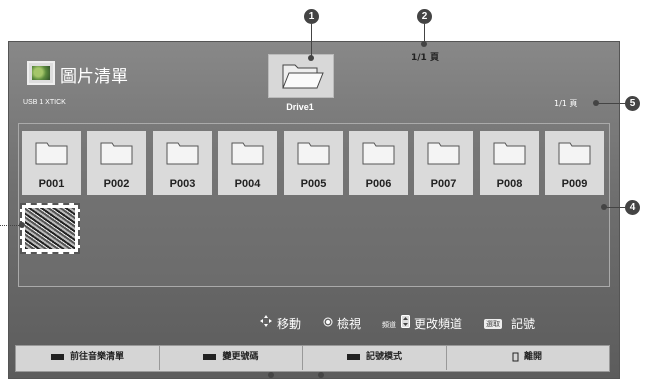 The image size is (647, 382). Describe the element at coordinates (443, 184) in the screenshot. I see `folder-label: P007` at that location.